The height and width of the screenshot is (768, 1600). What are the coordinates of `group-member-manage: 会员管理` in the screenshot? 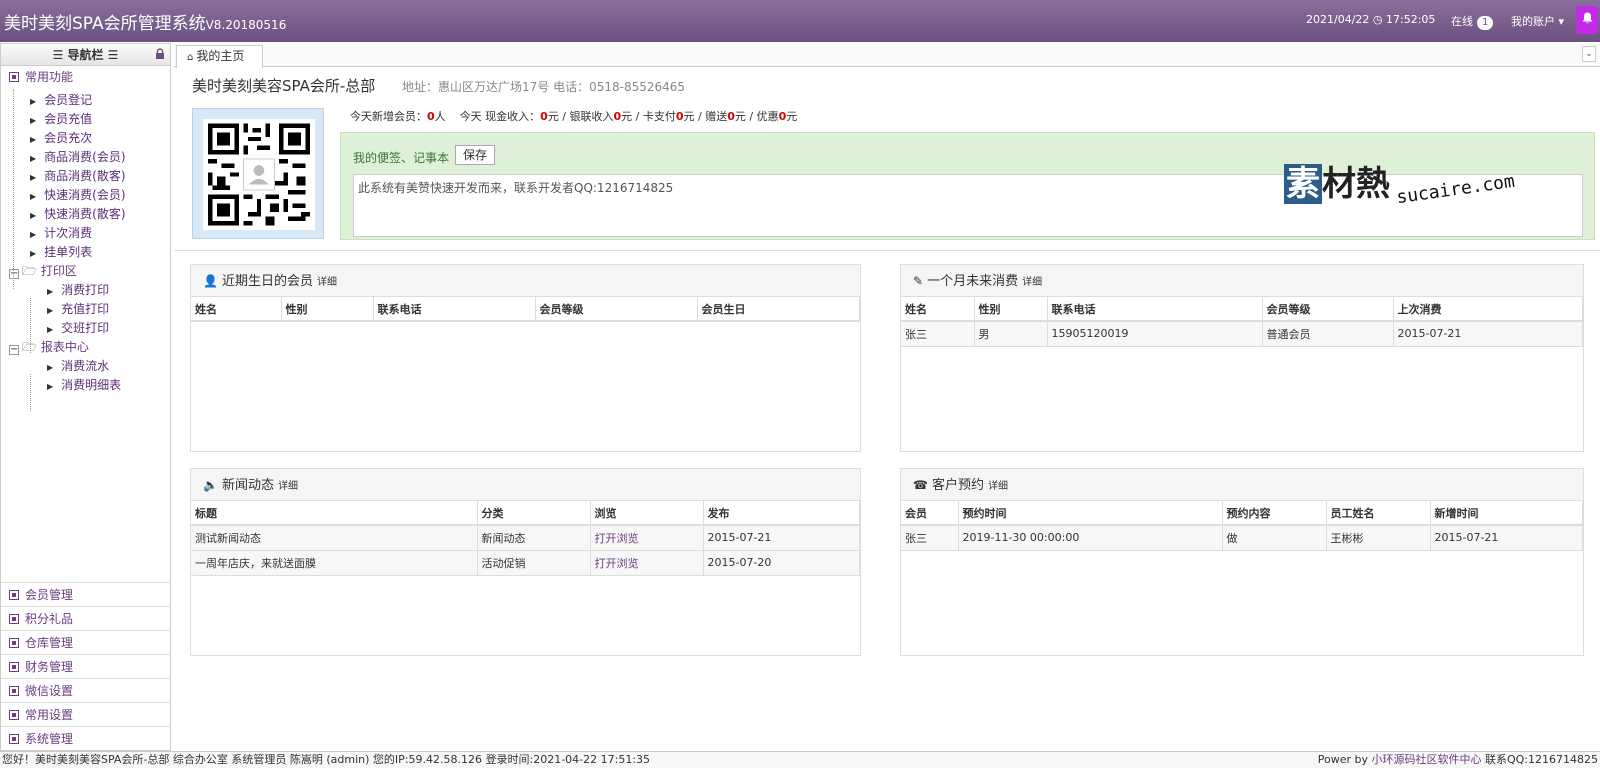 It's located at (85, 594).